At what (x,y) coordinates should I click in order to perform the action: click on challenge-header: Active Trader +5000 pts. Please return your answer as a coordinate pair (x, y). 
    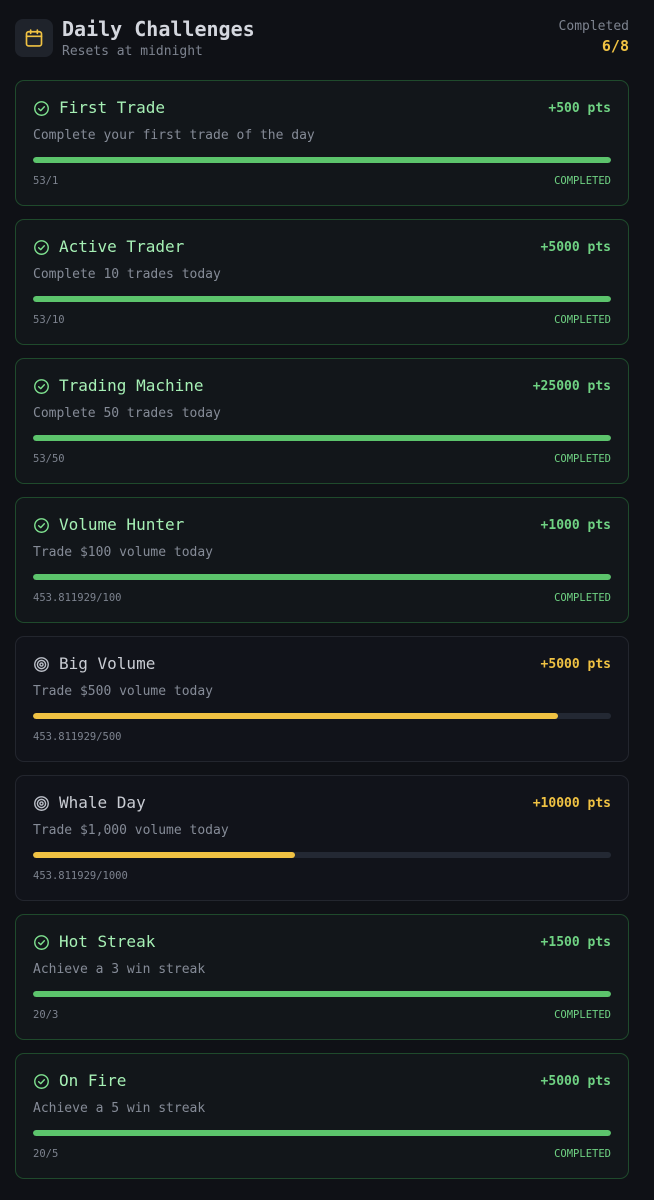
    Looking at the image, I should click on (322, 247).